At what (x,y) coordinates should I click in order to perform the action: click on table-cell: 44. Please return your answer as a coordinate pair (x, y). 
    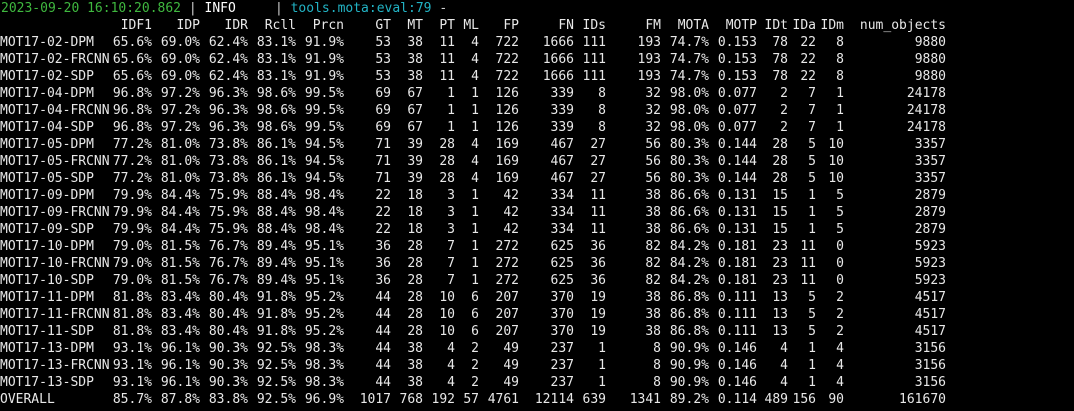
    Looking at the image, I should click on (383, 297).